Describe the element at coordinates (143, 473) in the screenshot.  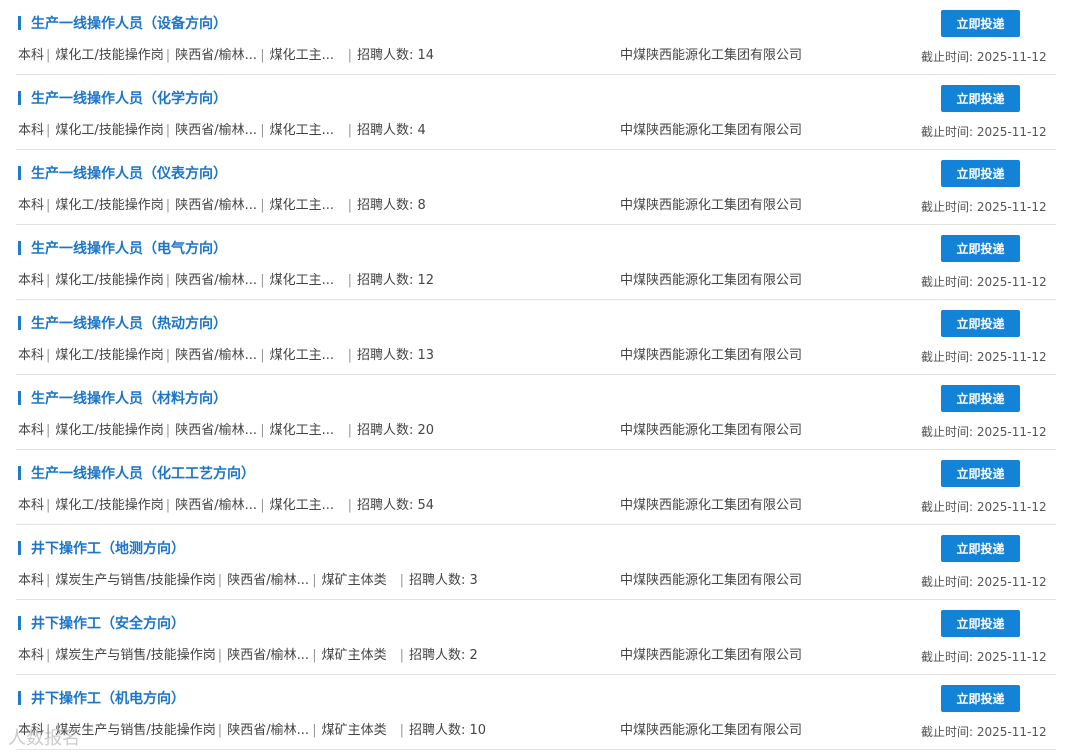
I see `job-title-link: 生产一线操作人员（化工工艺方向）` at that location.